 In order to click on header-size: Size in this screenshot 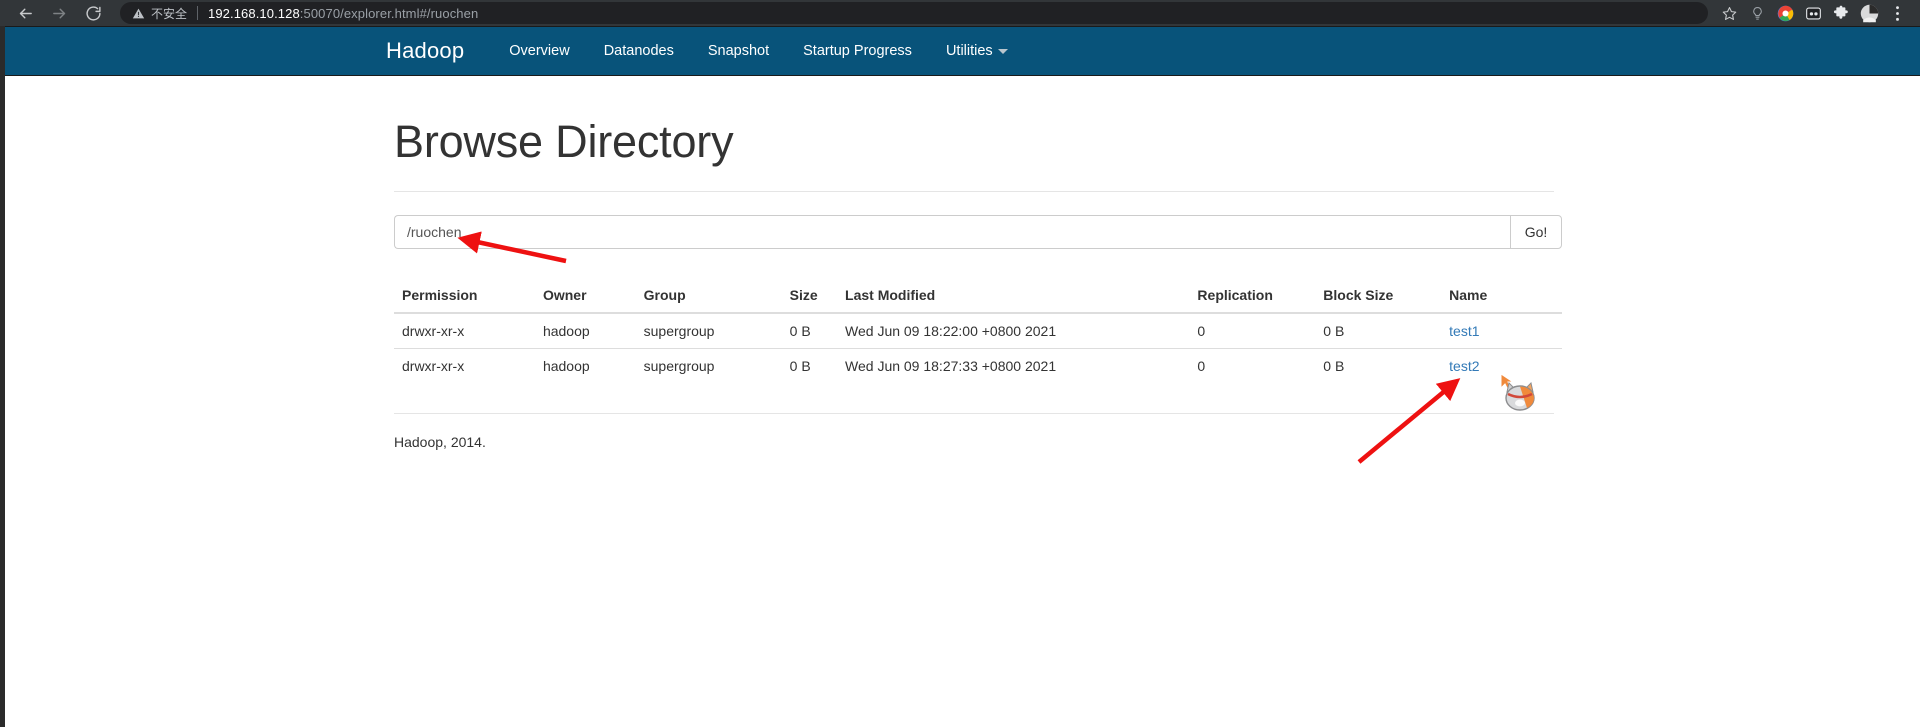, I will do `click(809, 297)`.